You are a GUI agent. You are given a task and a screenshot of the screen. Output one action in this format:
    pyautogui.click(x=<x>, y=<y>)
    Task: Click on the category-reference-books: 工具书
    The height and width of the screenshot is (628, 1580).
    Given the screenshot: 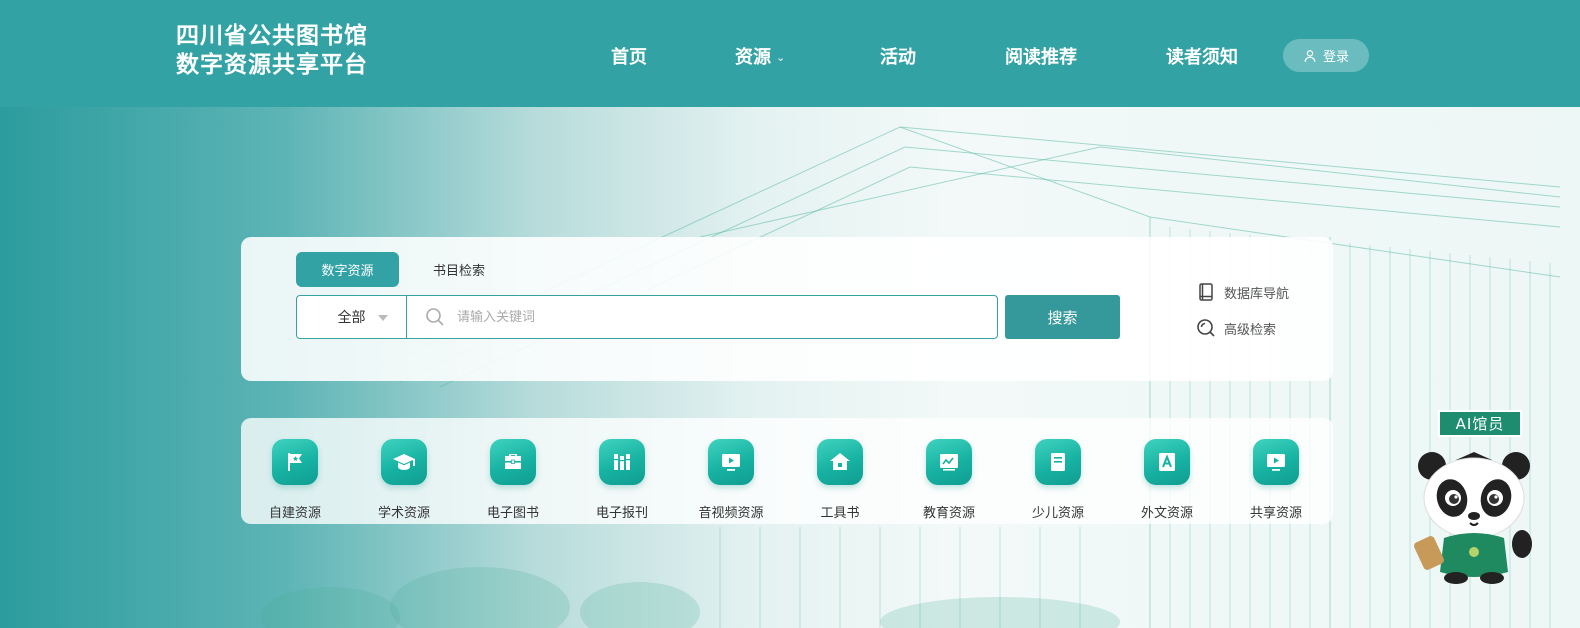 What is the action you would take?
    pyautogui.click(x=840, y=480)
    